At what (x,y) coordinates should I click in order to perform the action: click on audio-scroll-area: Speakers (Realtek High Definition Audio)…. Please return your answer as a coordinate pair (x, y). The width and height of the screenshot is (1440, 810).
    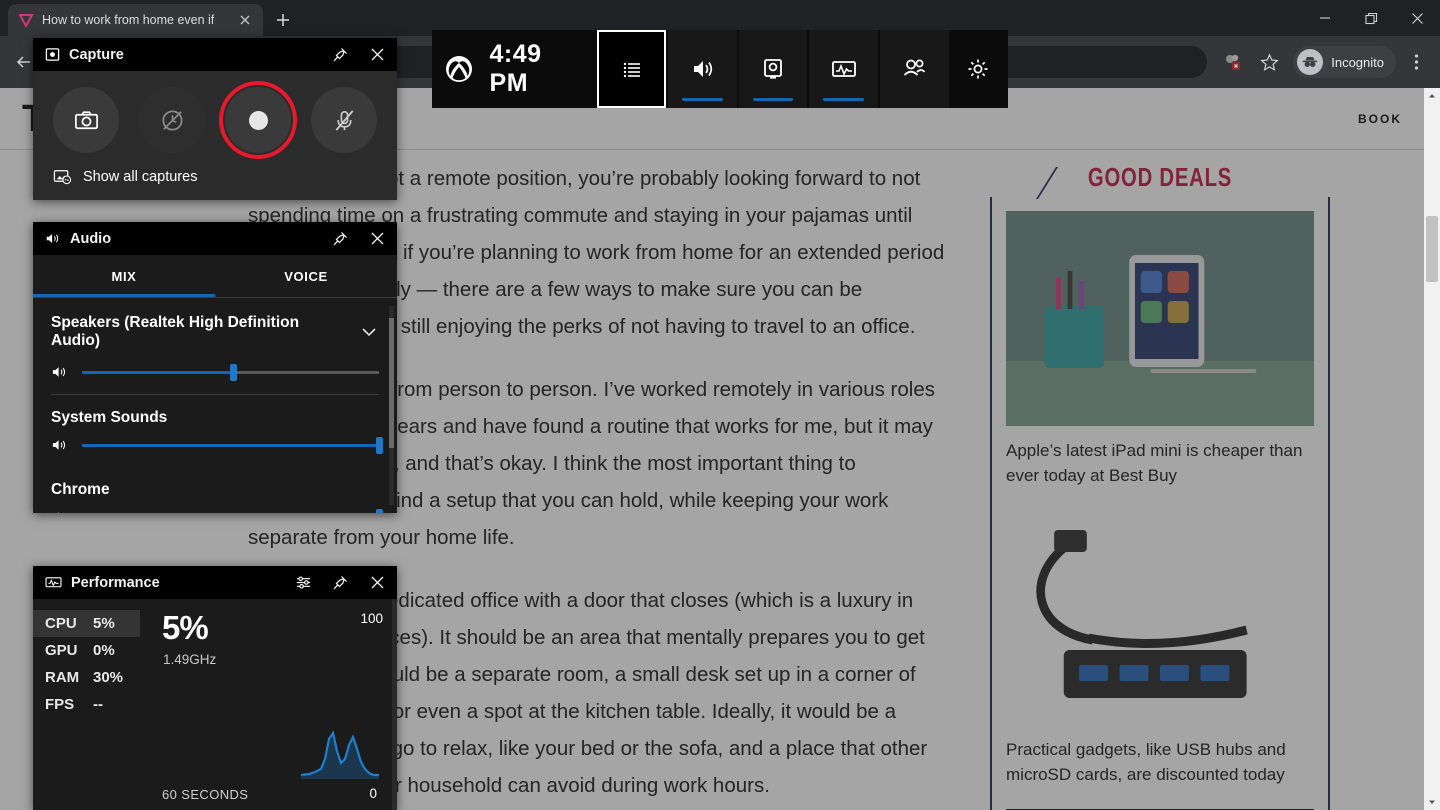
    Looking at the image, I should click on (215, 405).